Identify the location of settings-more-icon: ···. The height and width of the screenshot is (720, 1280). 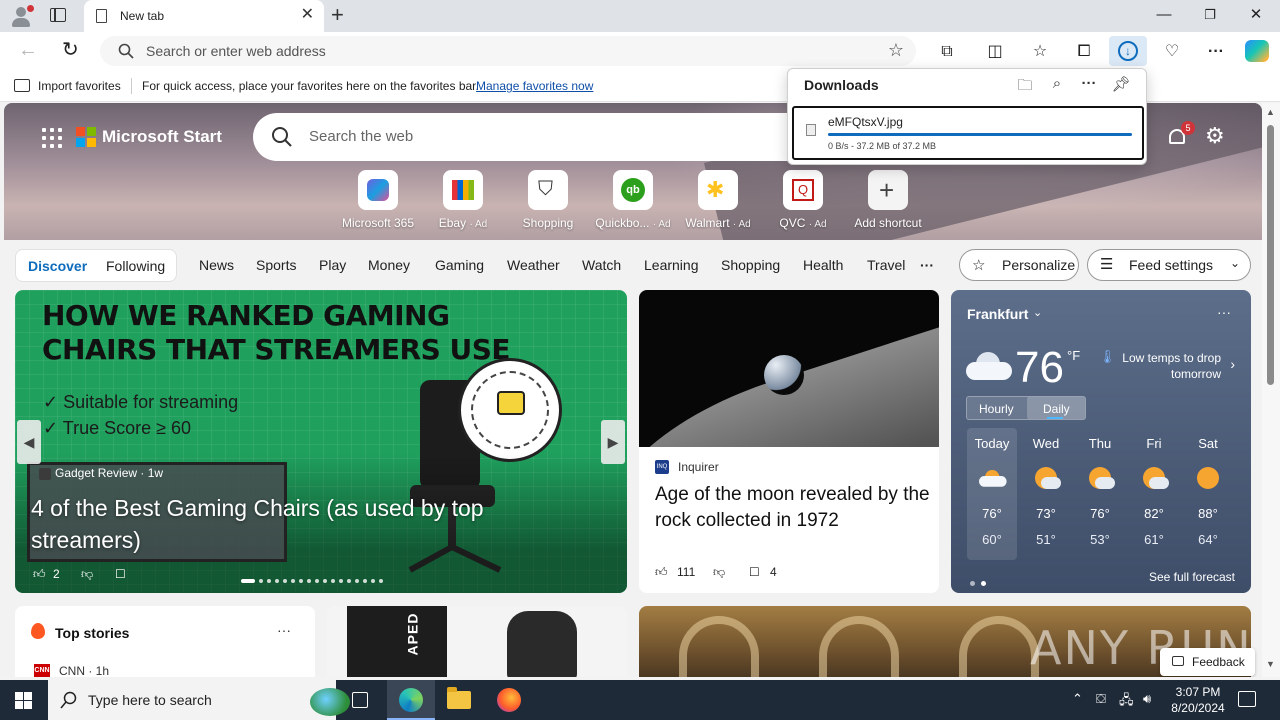
(1216, 52).